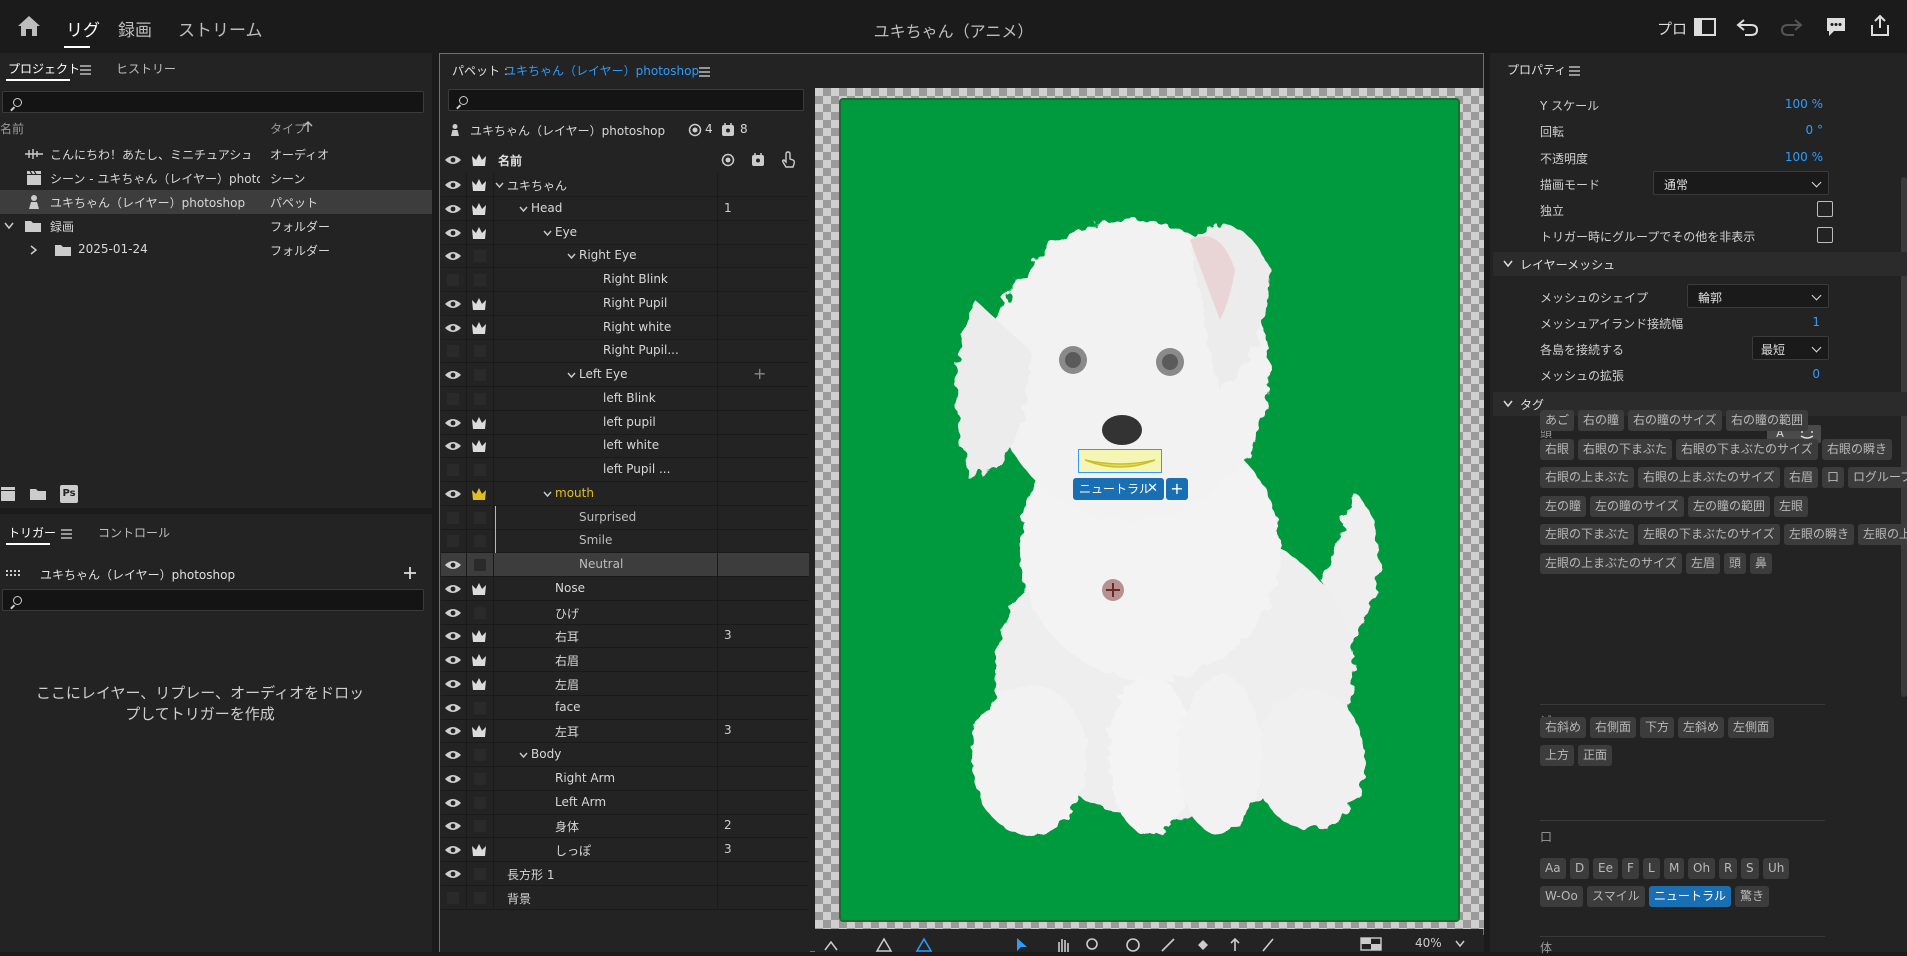  I want to click on chevron-right-icon, so click(34, 250).